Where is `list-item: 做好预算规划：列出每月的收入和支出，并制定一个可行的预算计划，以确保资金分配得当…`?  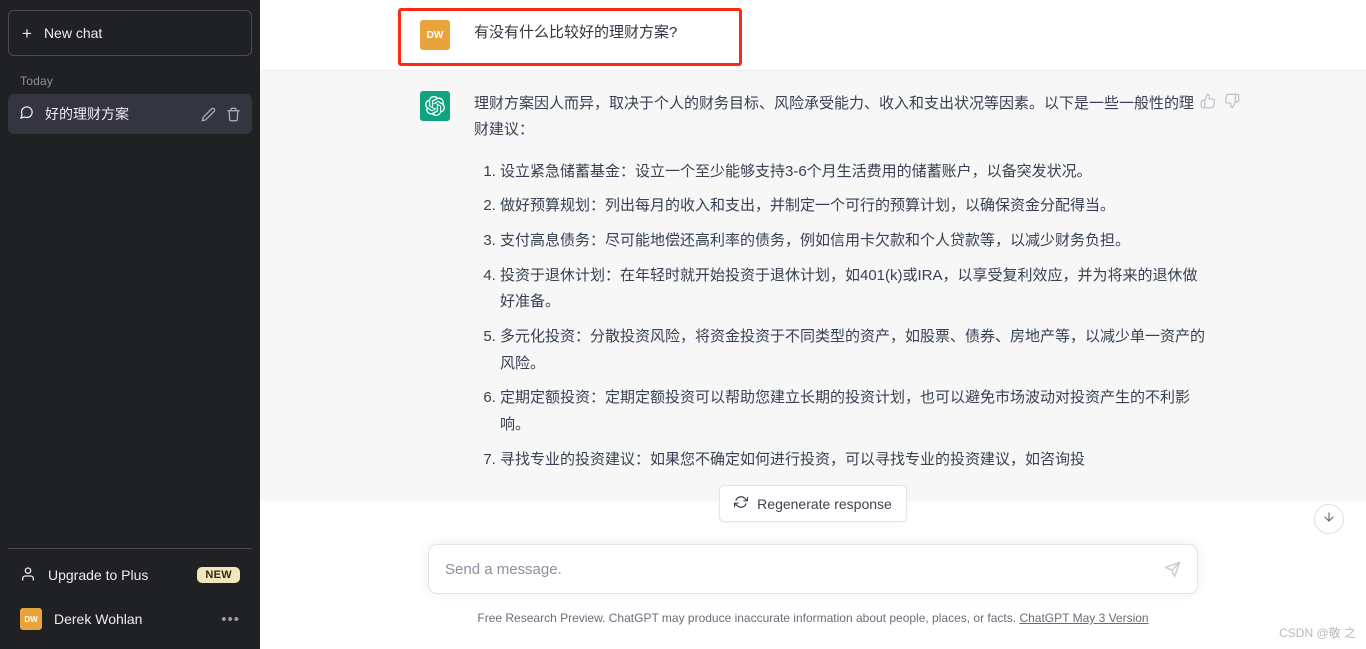
list-item: 做好预算规划：列出每月的收入和支出，并制定一个可行的预算计划，以确保资金分配得当… is located at coordinates (853, 206).